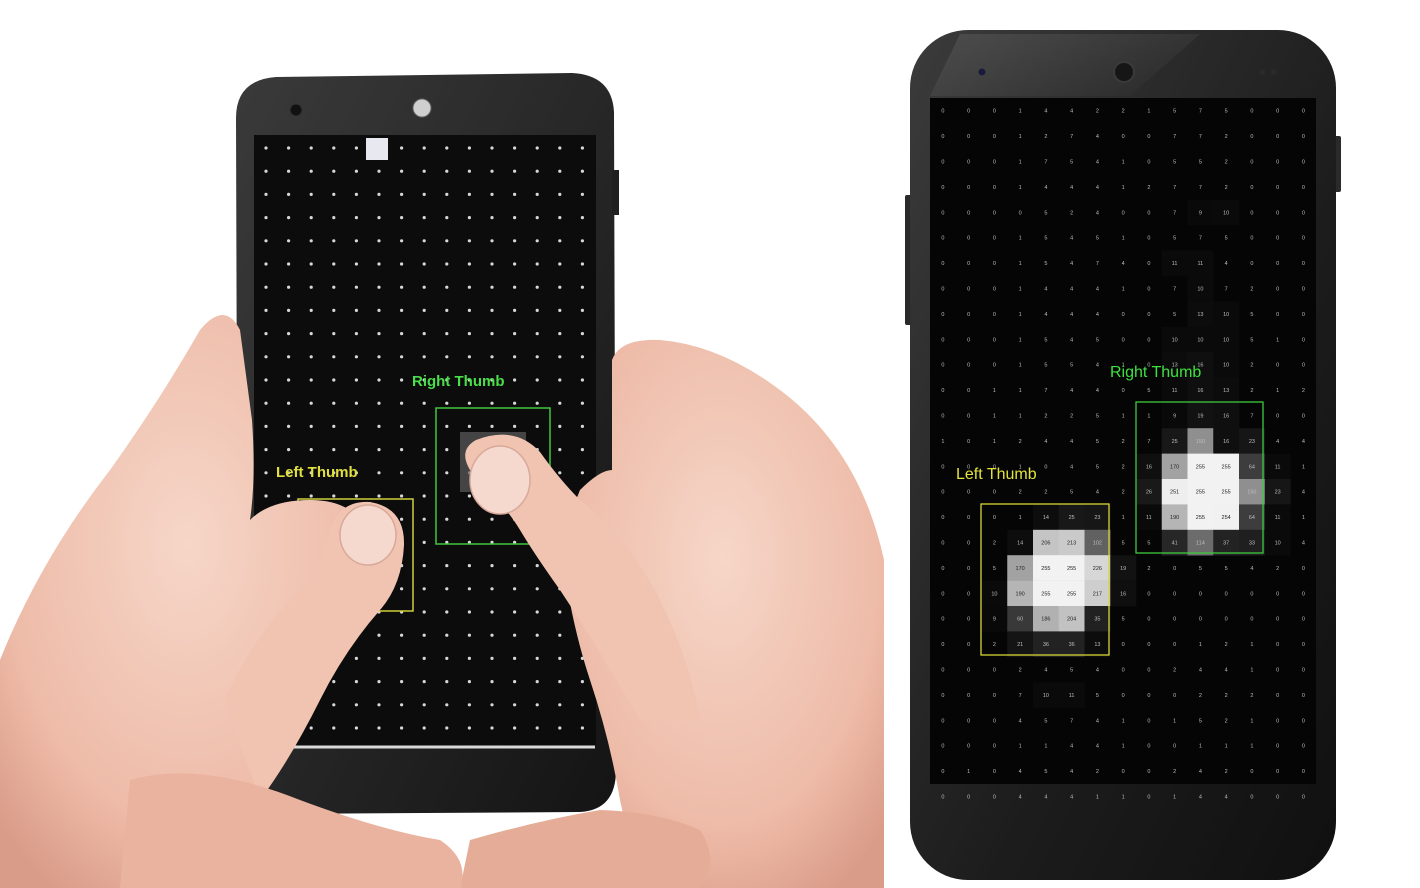 The image size is (1420, 888). Describe the element at coordinates (1175, 391) in the screenshot. I see `grid-cell-value: 11` at that location.